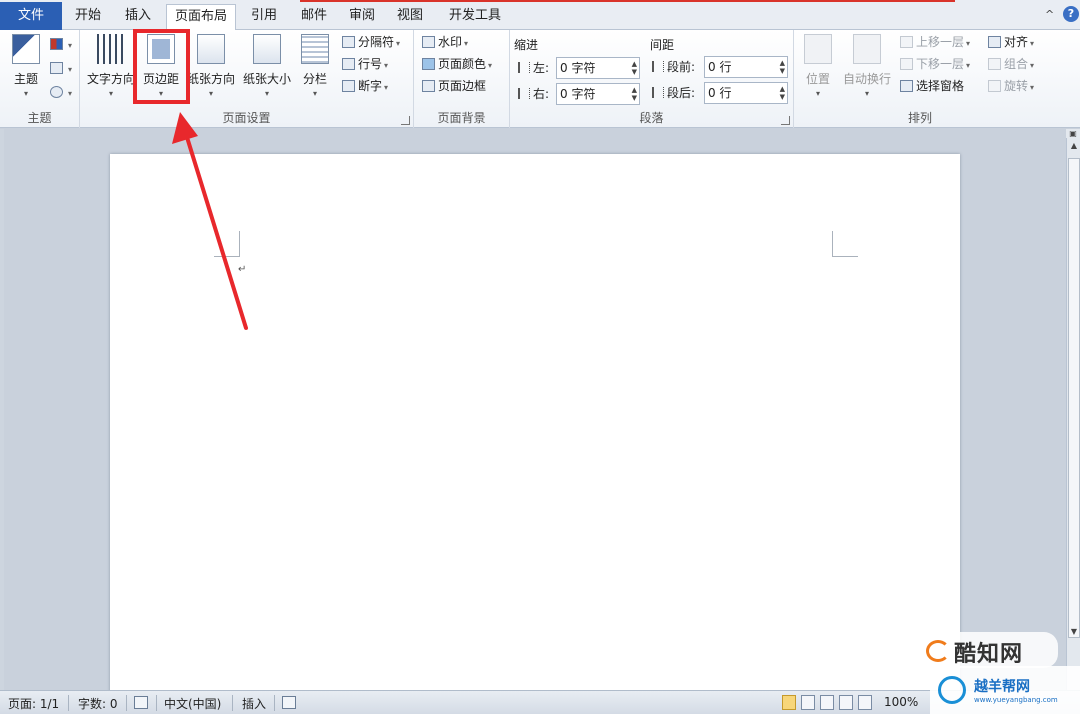  What do you see at coordinates (785, 120) in the screenshot?
I see `paragraph-launcher-icon` at bounding box center [785, 120].